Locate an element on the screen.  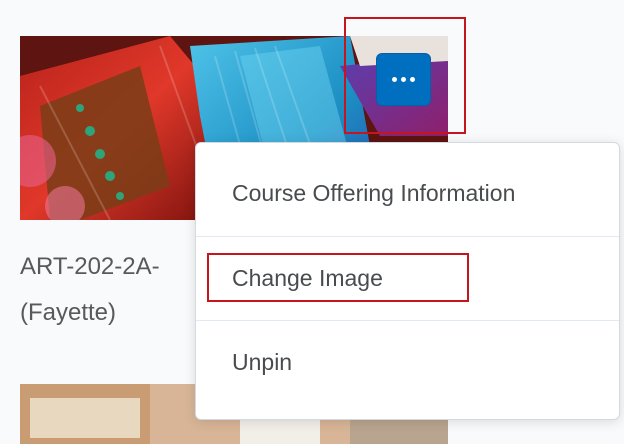
menu-item-course-offering-information: Course Offering Information is located at coordinates (407, 193).